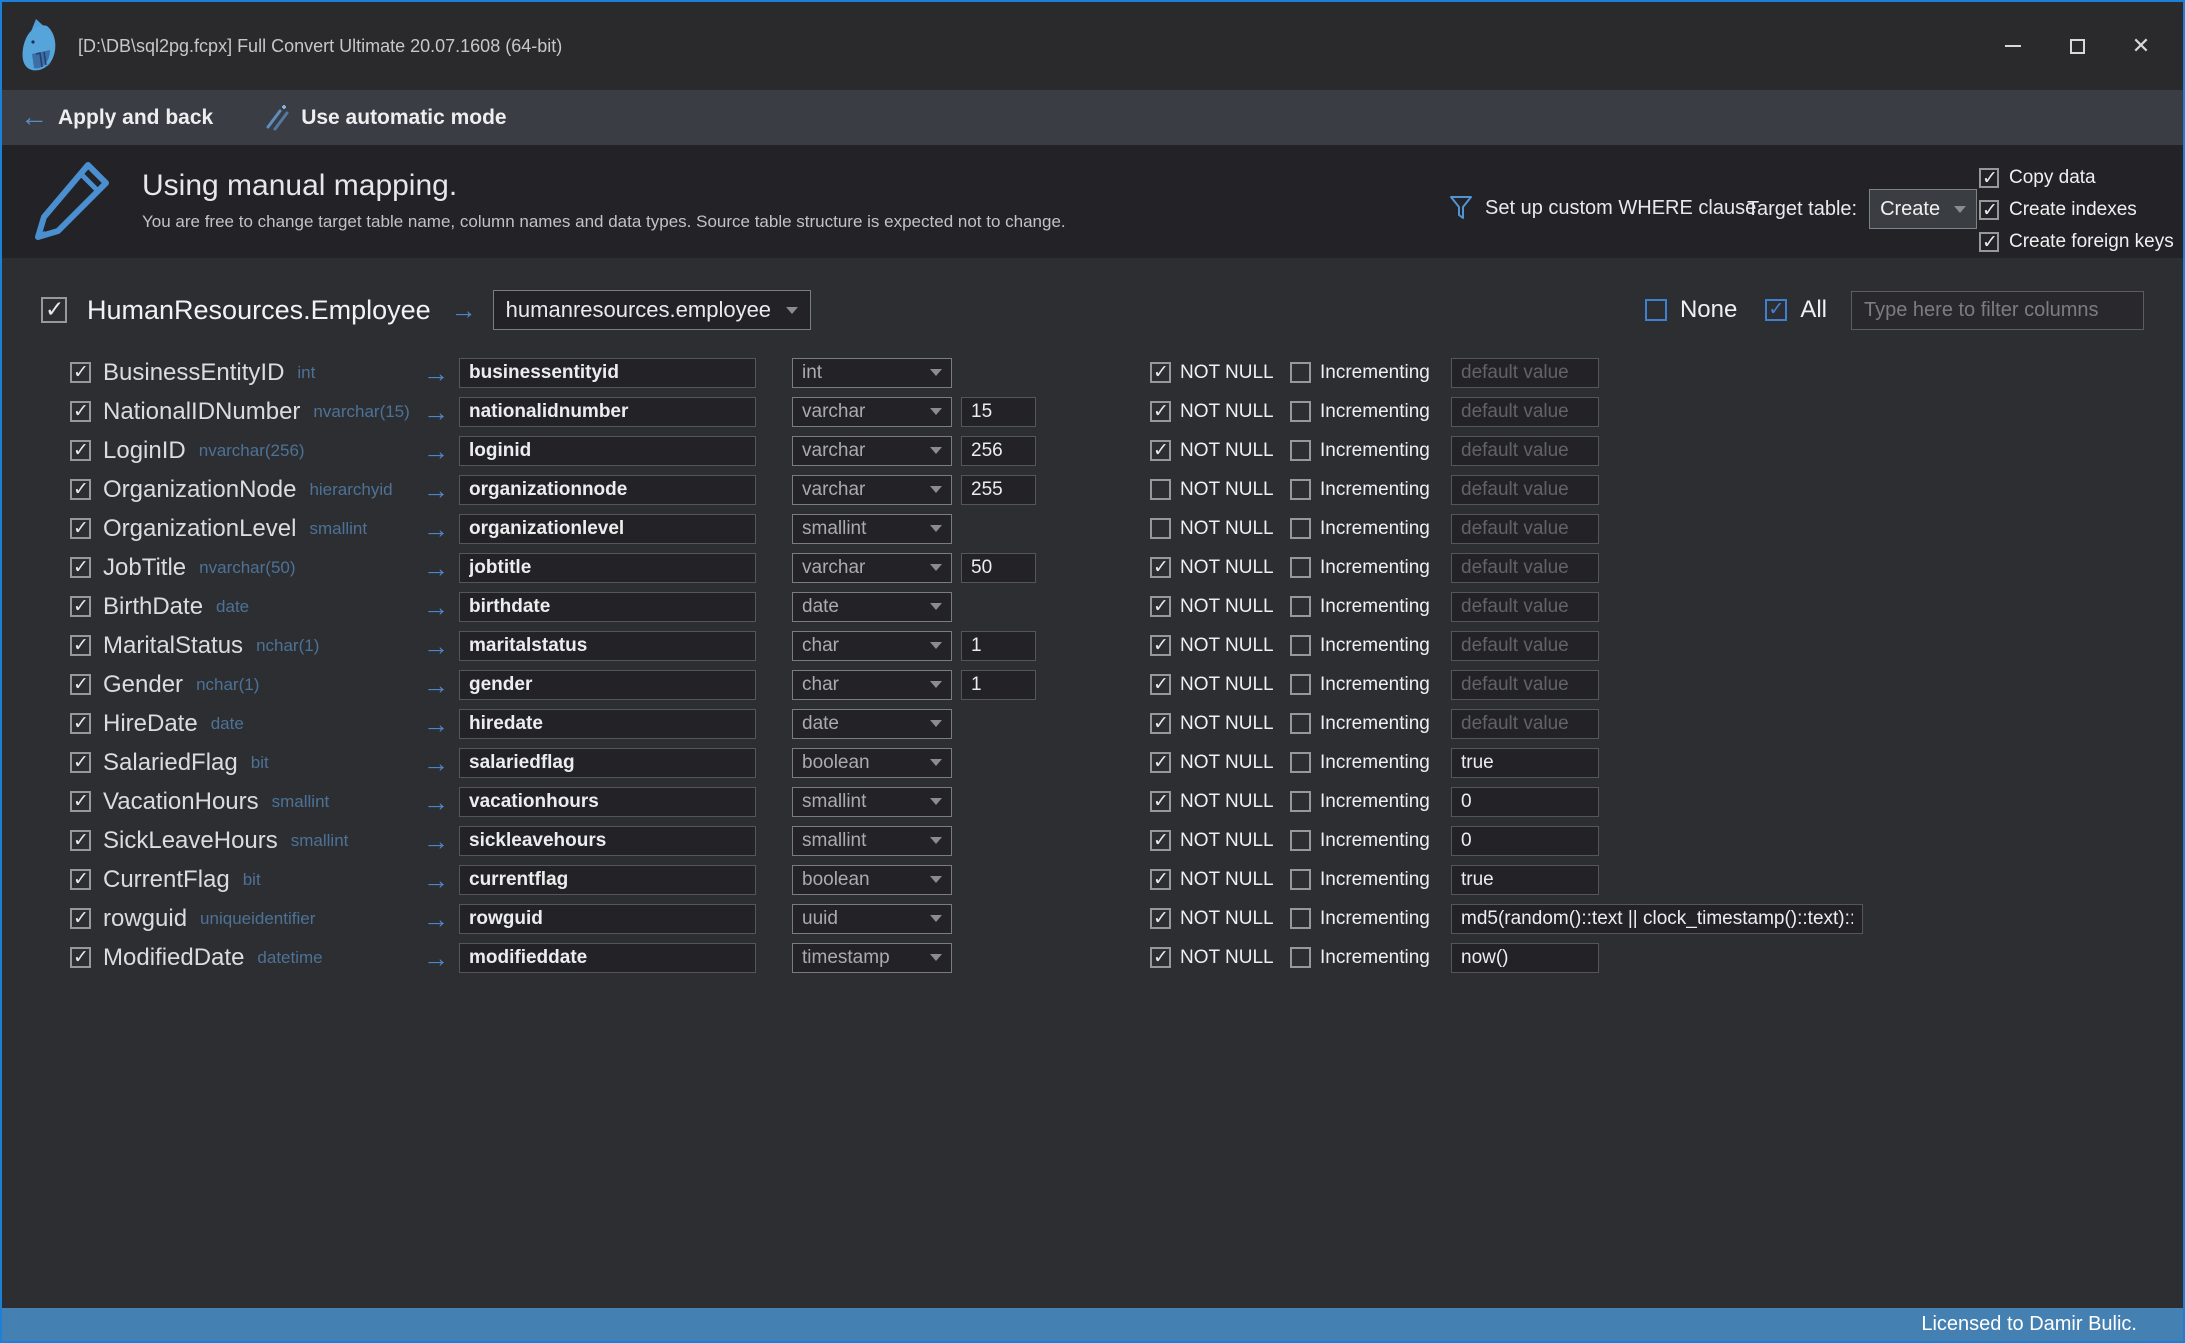 This screenshot has height=1343, width=2185. I want to click on create-foreign-keys-checkbox, so click(1989, 242).